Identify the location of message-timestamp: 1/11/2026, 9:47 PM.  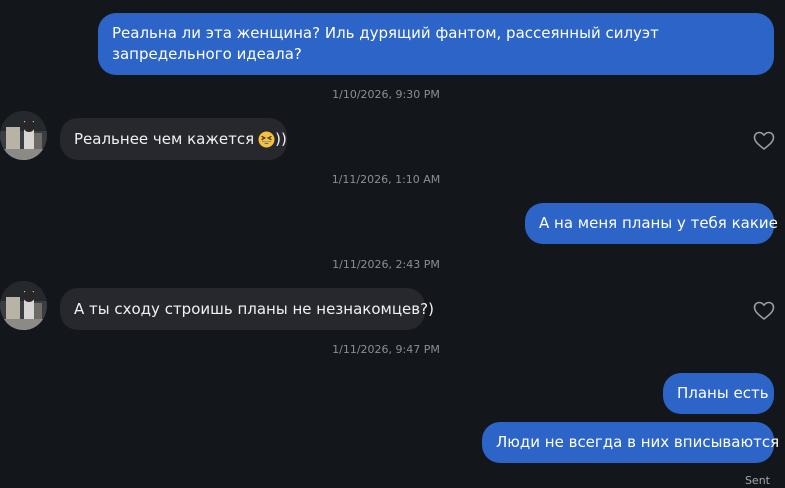
(386, 349).